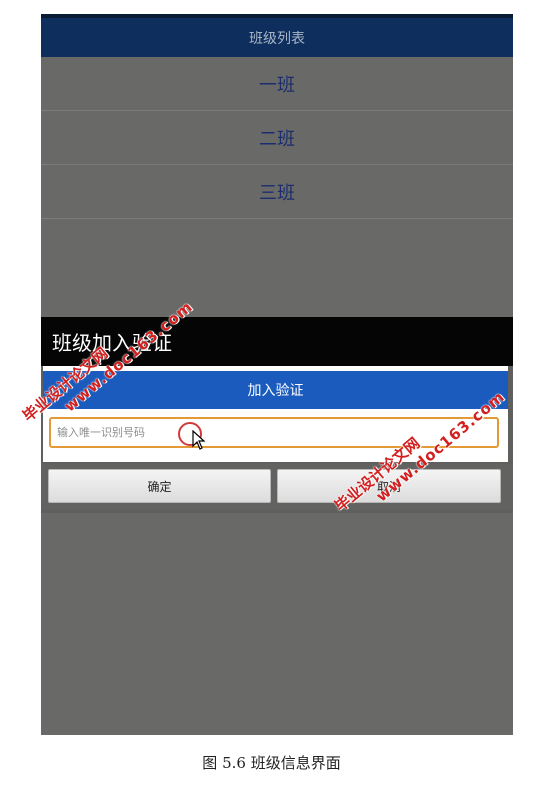 This screenshot has width=543, height=791. I want to click on class-list-item: 一班, so click(277, 84).